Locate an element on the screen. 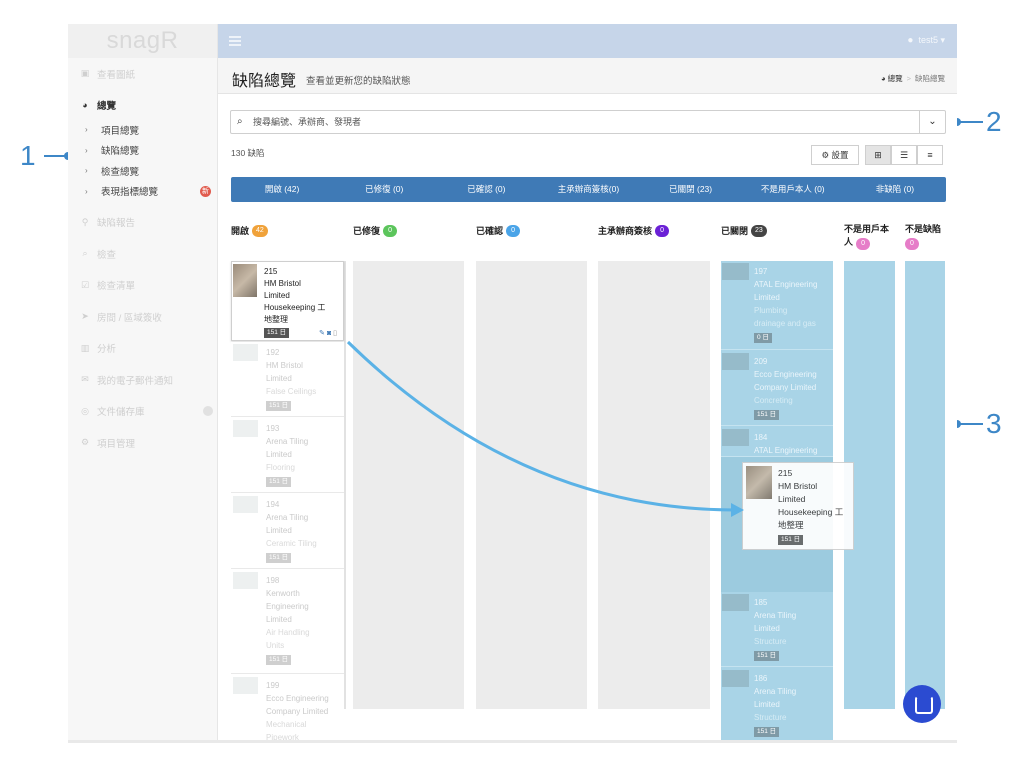 This screenshot has height=768, width=1024. sidebar-item-signoff: ➤ 房間 / 區域簽收 is located at coordinates (142, 317).